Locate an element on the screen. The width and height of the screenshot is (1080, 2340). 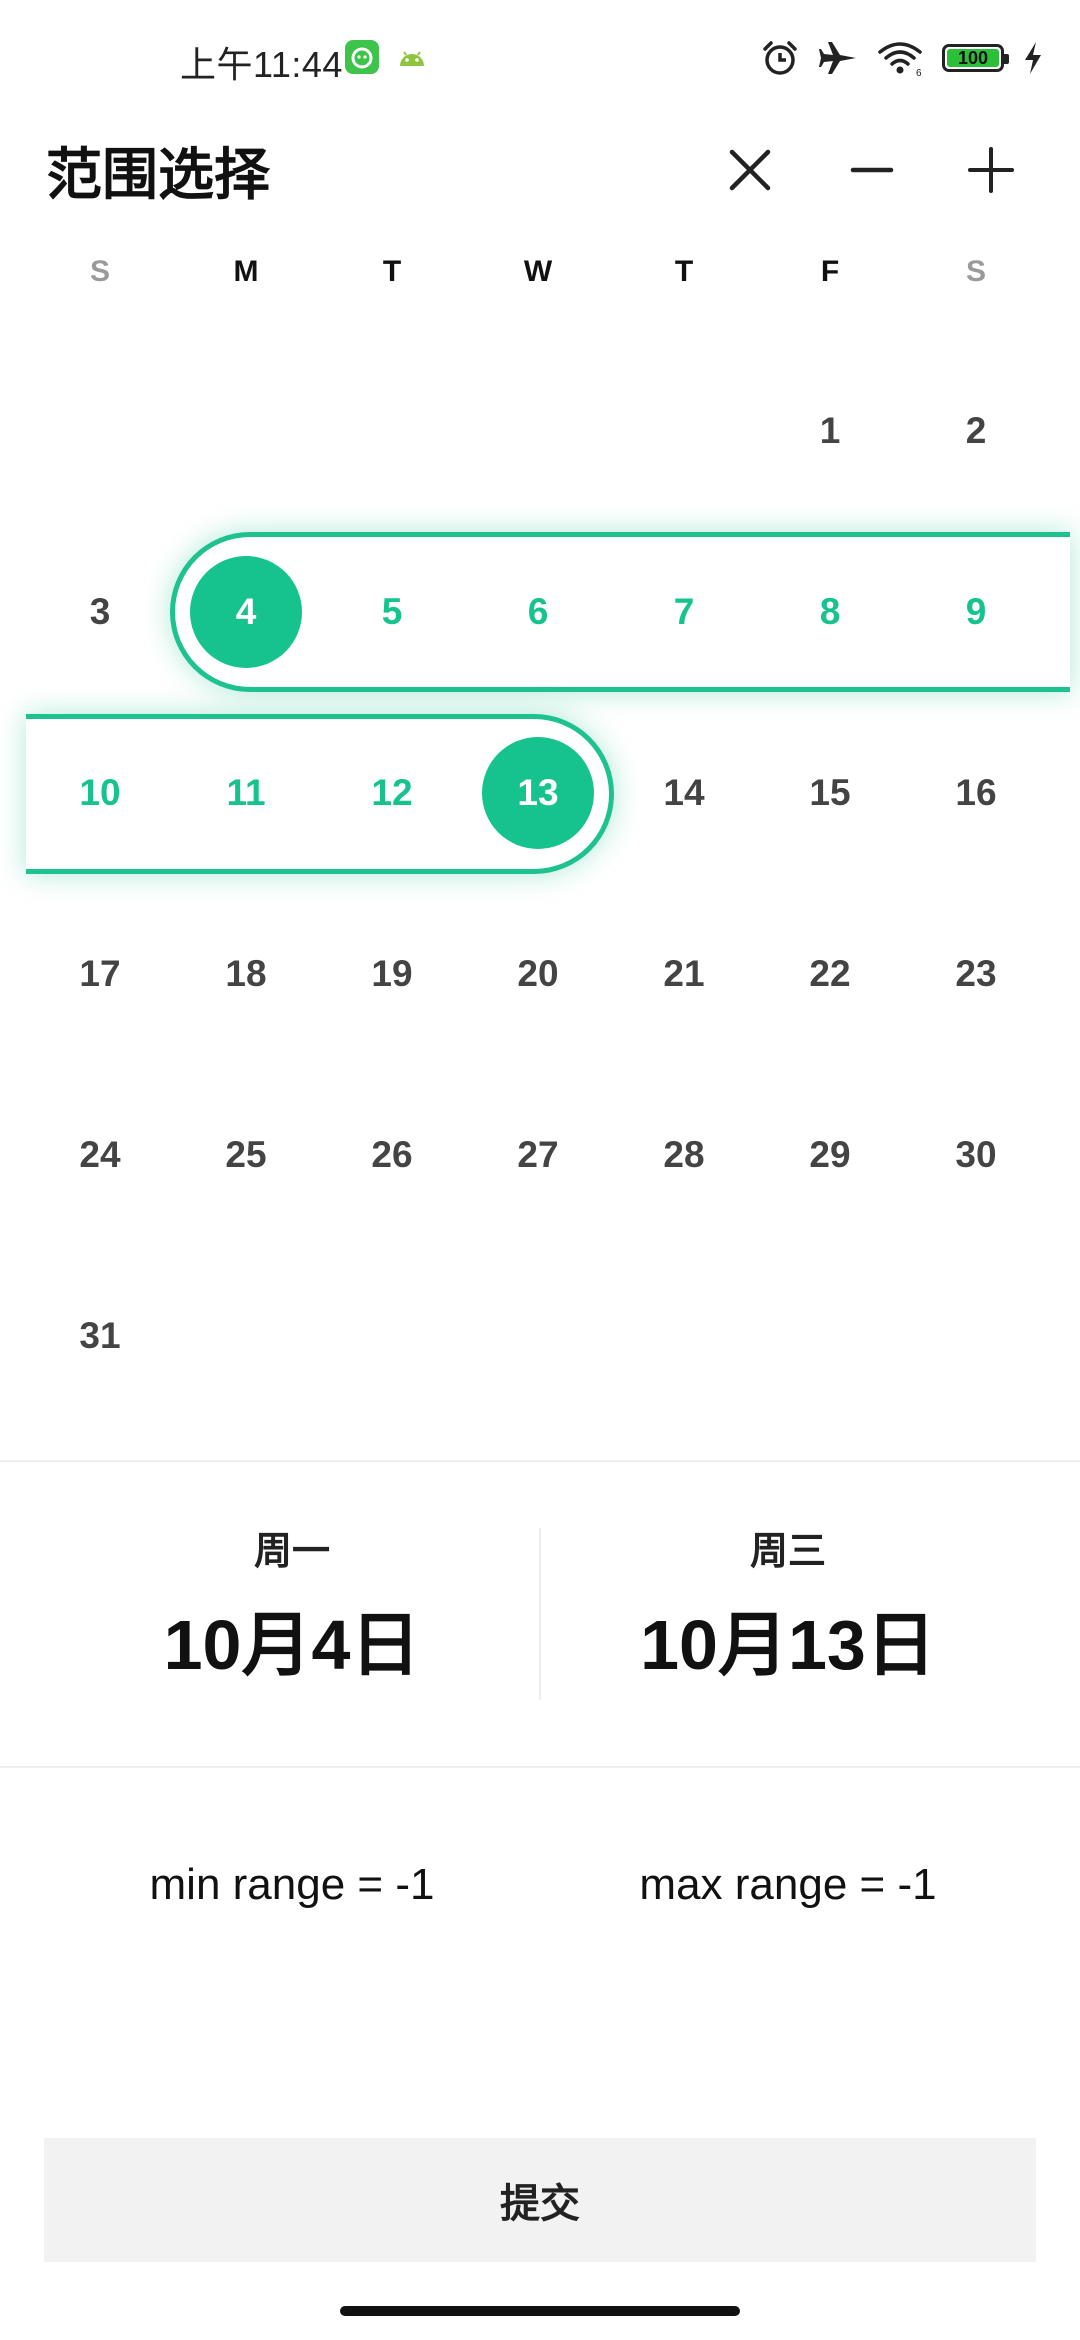
day-number: 25 is located at coordinates (246, 1154).